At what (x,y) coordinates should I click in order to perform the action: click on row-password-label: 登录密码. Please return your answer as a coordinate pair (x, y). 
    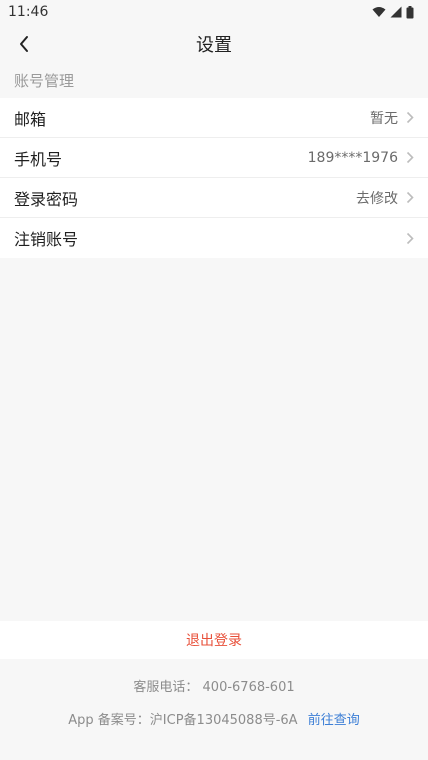
    Looking at the image, I should click on (46, 199).